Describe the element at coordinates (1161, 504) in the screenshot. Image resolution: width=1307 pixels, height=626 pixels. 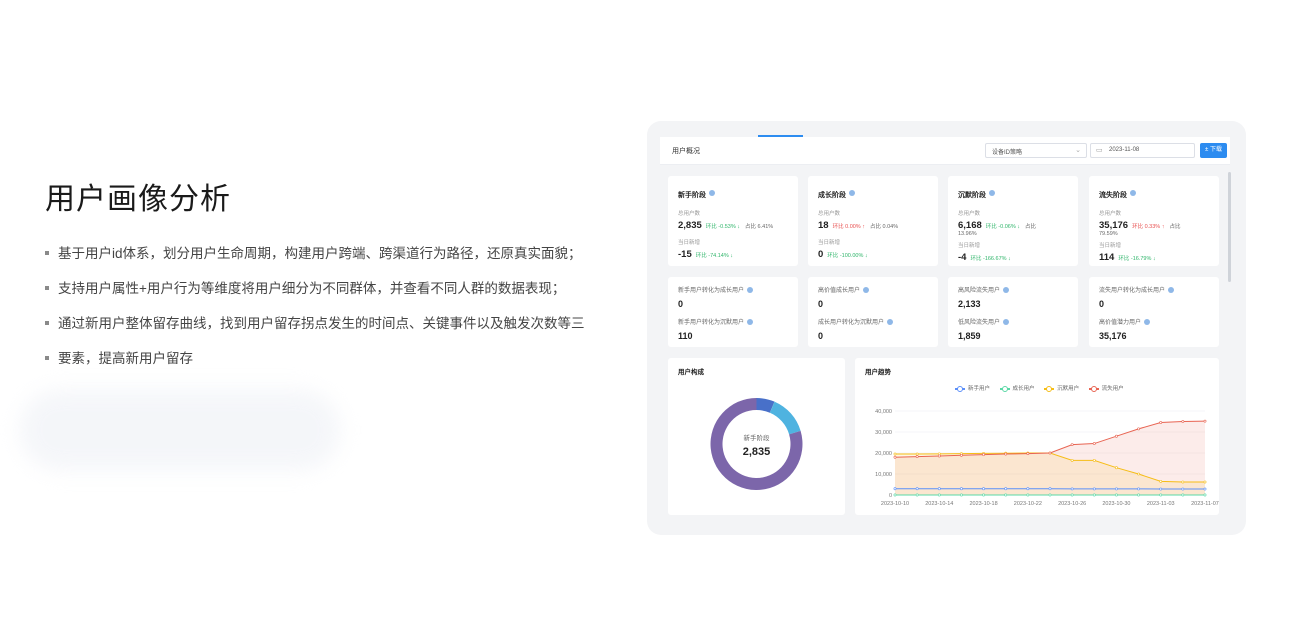
I see `x-tick-label: 2023-11-03` at that location.